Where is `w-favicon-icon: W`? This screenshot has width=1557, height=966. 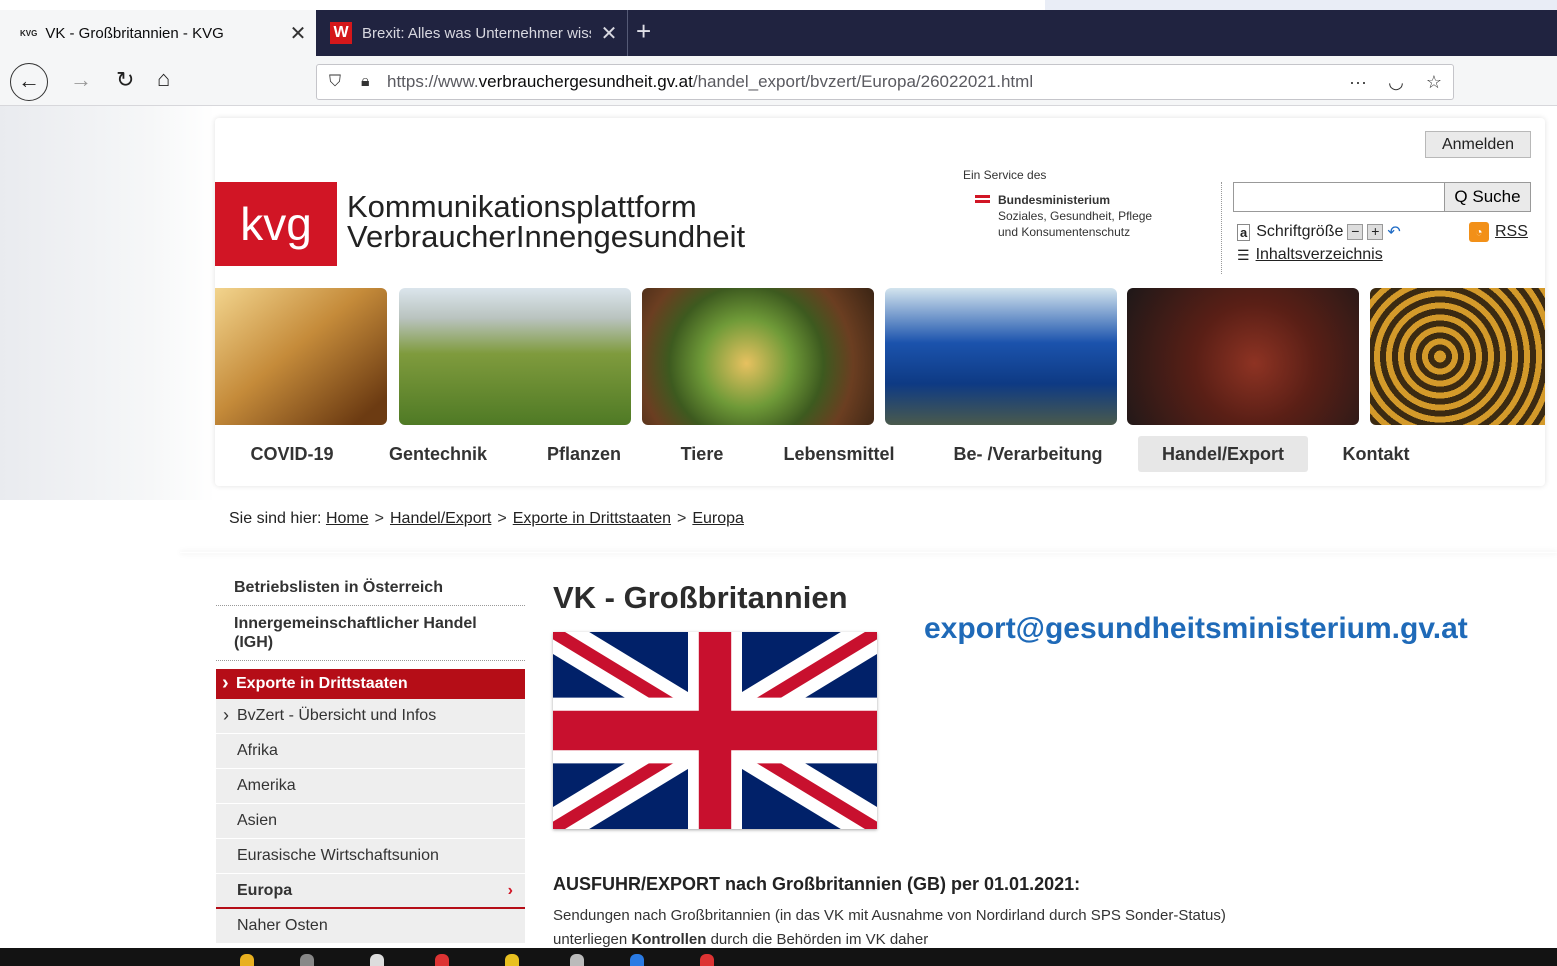 w-favicon-icon: W is located at coordinates (341, 33).